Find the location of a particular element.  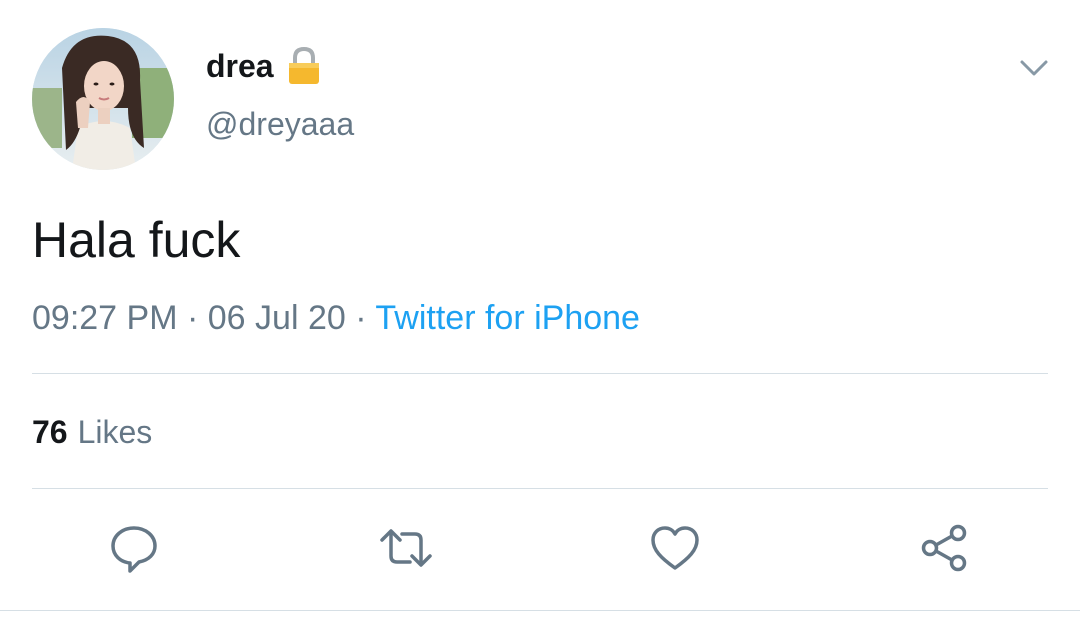

retweet-button is located at coordinates (404, 548).